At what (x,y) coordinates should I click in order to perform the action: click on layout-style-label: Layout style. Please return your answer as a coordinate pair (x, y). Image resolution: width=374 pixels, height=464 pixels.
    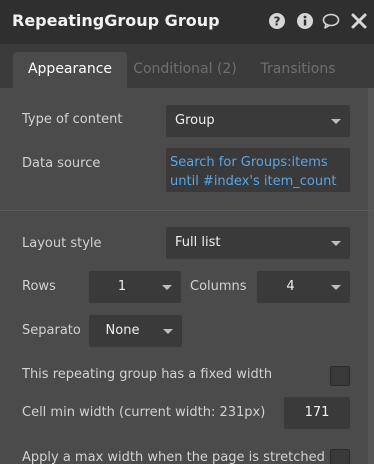
    Looking at the image, I should click on (62, 243).